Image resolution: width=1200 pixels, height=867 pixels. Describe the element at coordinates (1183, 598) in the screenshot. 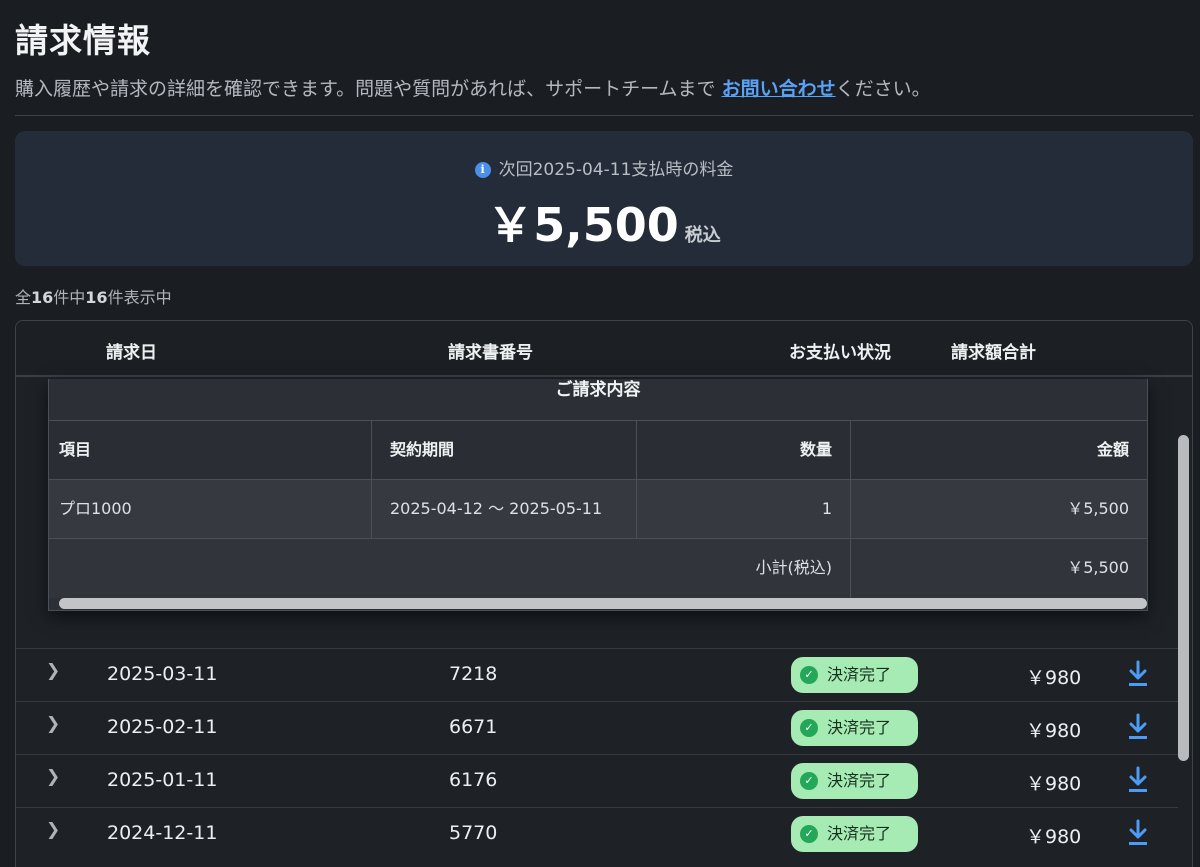

I see `vertical-scrollbar` at that location.